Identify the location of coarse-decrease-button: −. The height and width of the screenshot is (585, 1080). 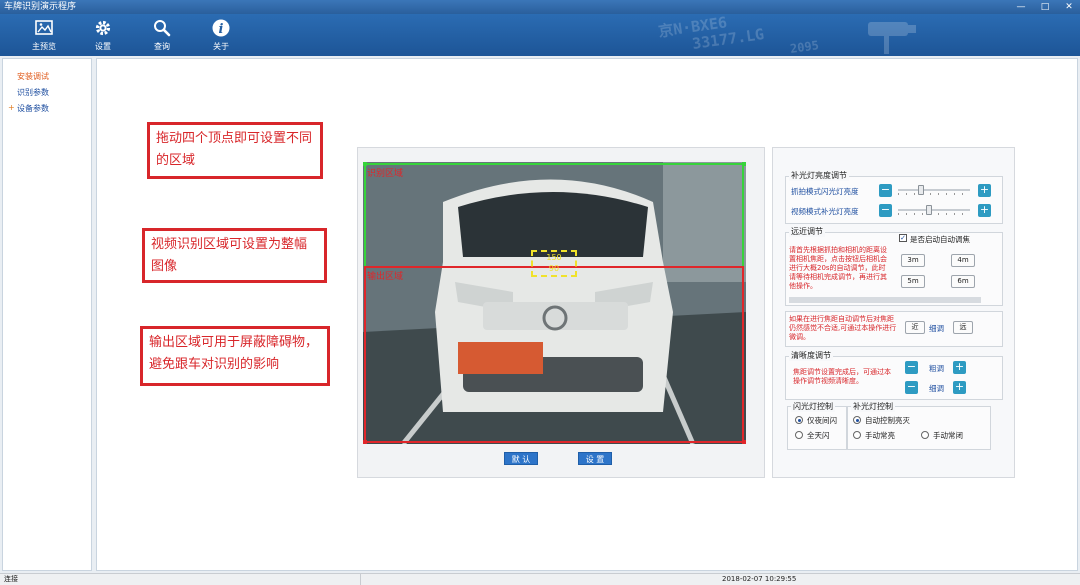
(911, 367).